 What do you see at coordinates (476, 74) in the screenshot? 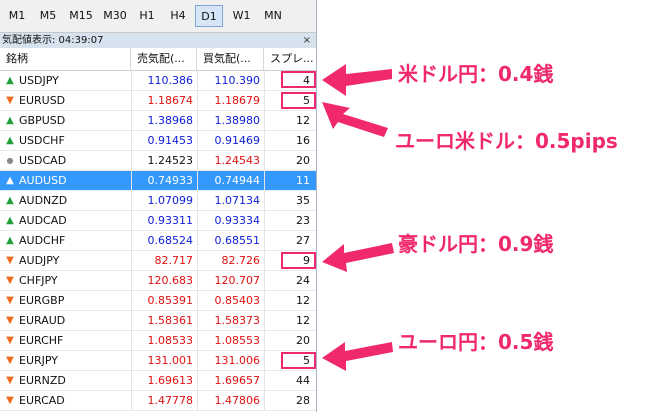
I see `annotation-usdjpy: 米ドル円：0.4銭` at bounding box center [476, 74].